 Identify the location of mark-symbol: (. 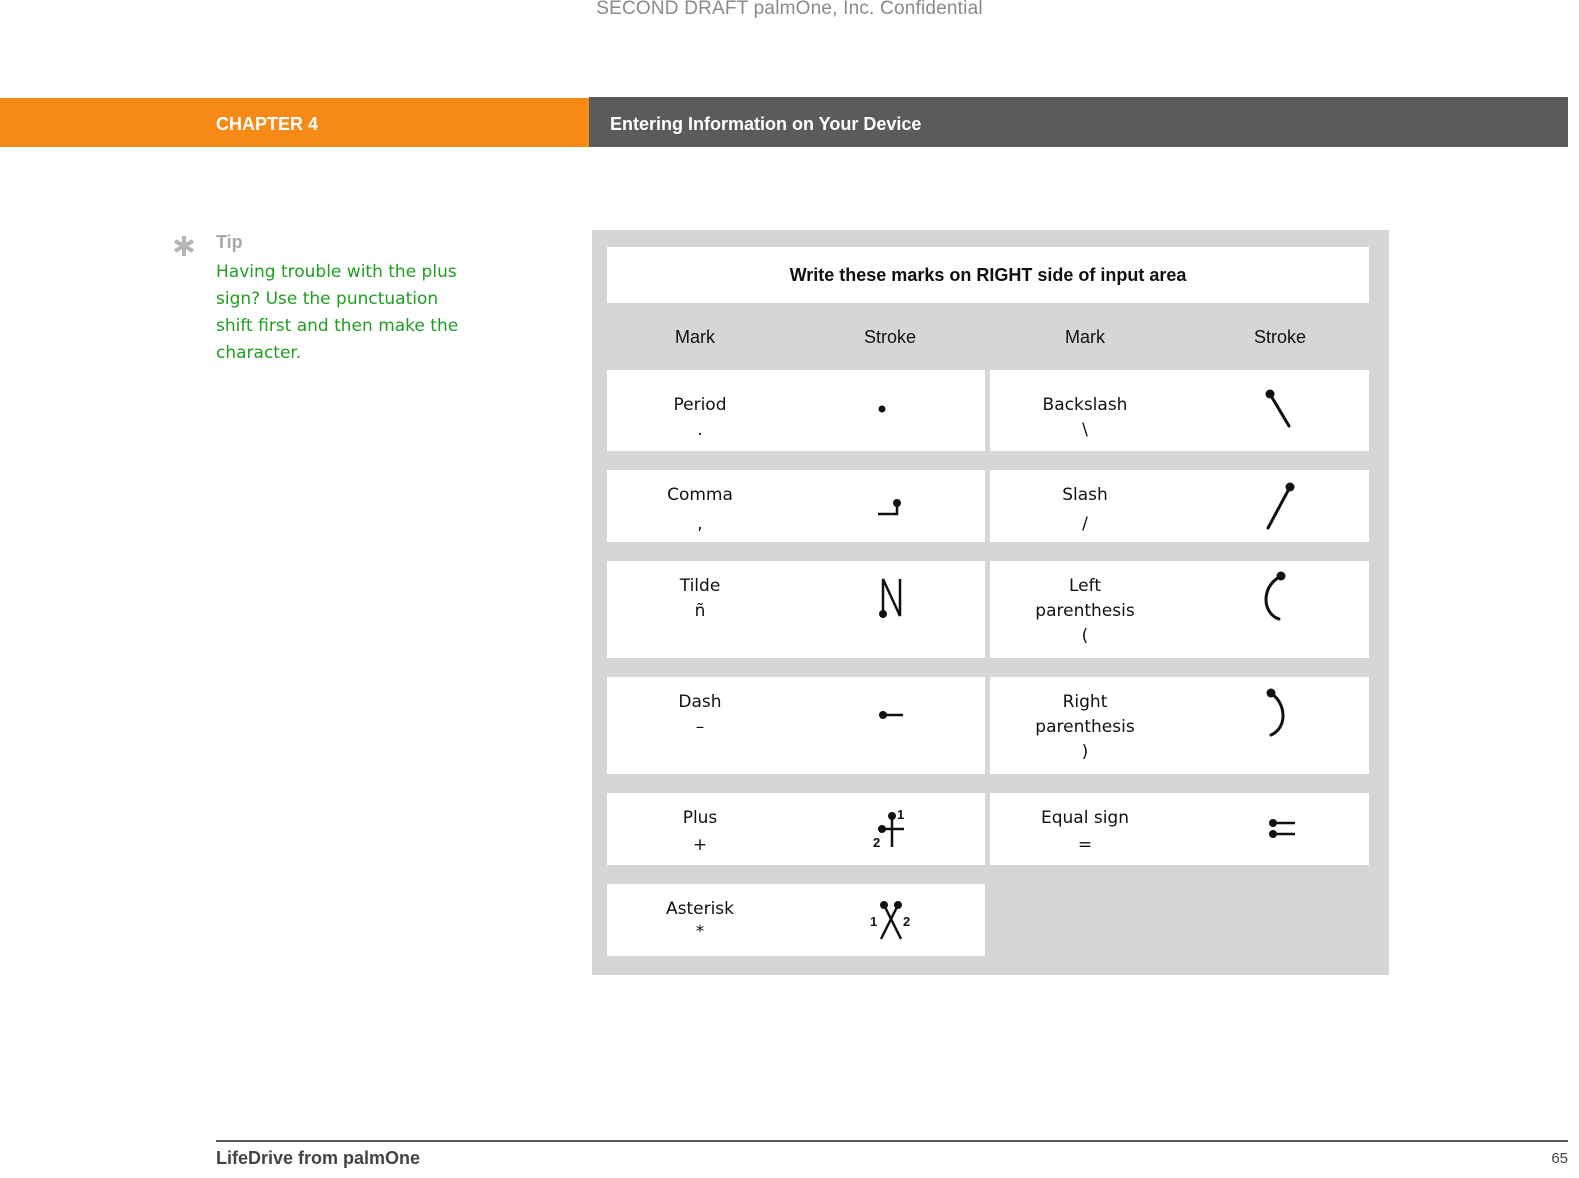
(1085, 636).